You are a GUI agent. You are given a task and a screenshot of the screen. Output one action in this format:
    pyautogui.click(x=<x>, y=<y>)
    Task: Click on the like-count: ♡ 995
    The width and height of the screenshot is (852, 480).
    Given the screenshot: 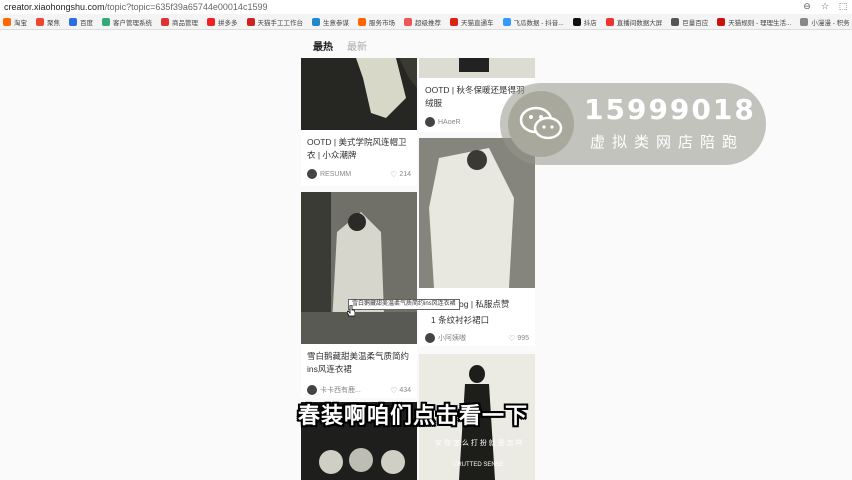 What is the action you would take?
    pyautogui.click(x=518, y=338)
    